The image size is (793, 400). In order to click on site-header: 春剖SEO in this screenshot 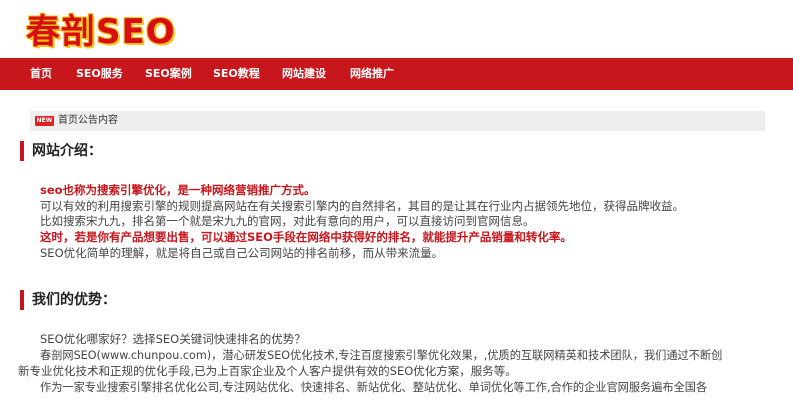, I will do `click(396, 29)`.